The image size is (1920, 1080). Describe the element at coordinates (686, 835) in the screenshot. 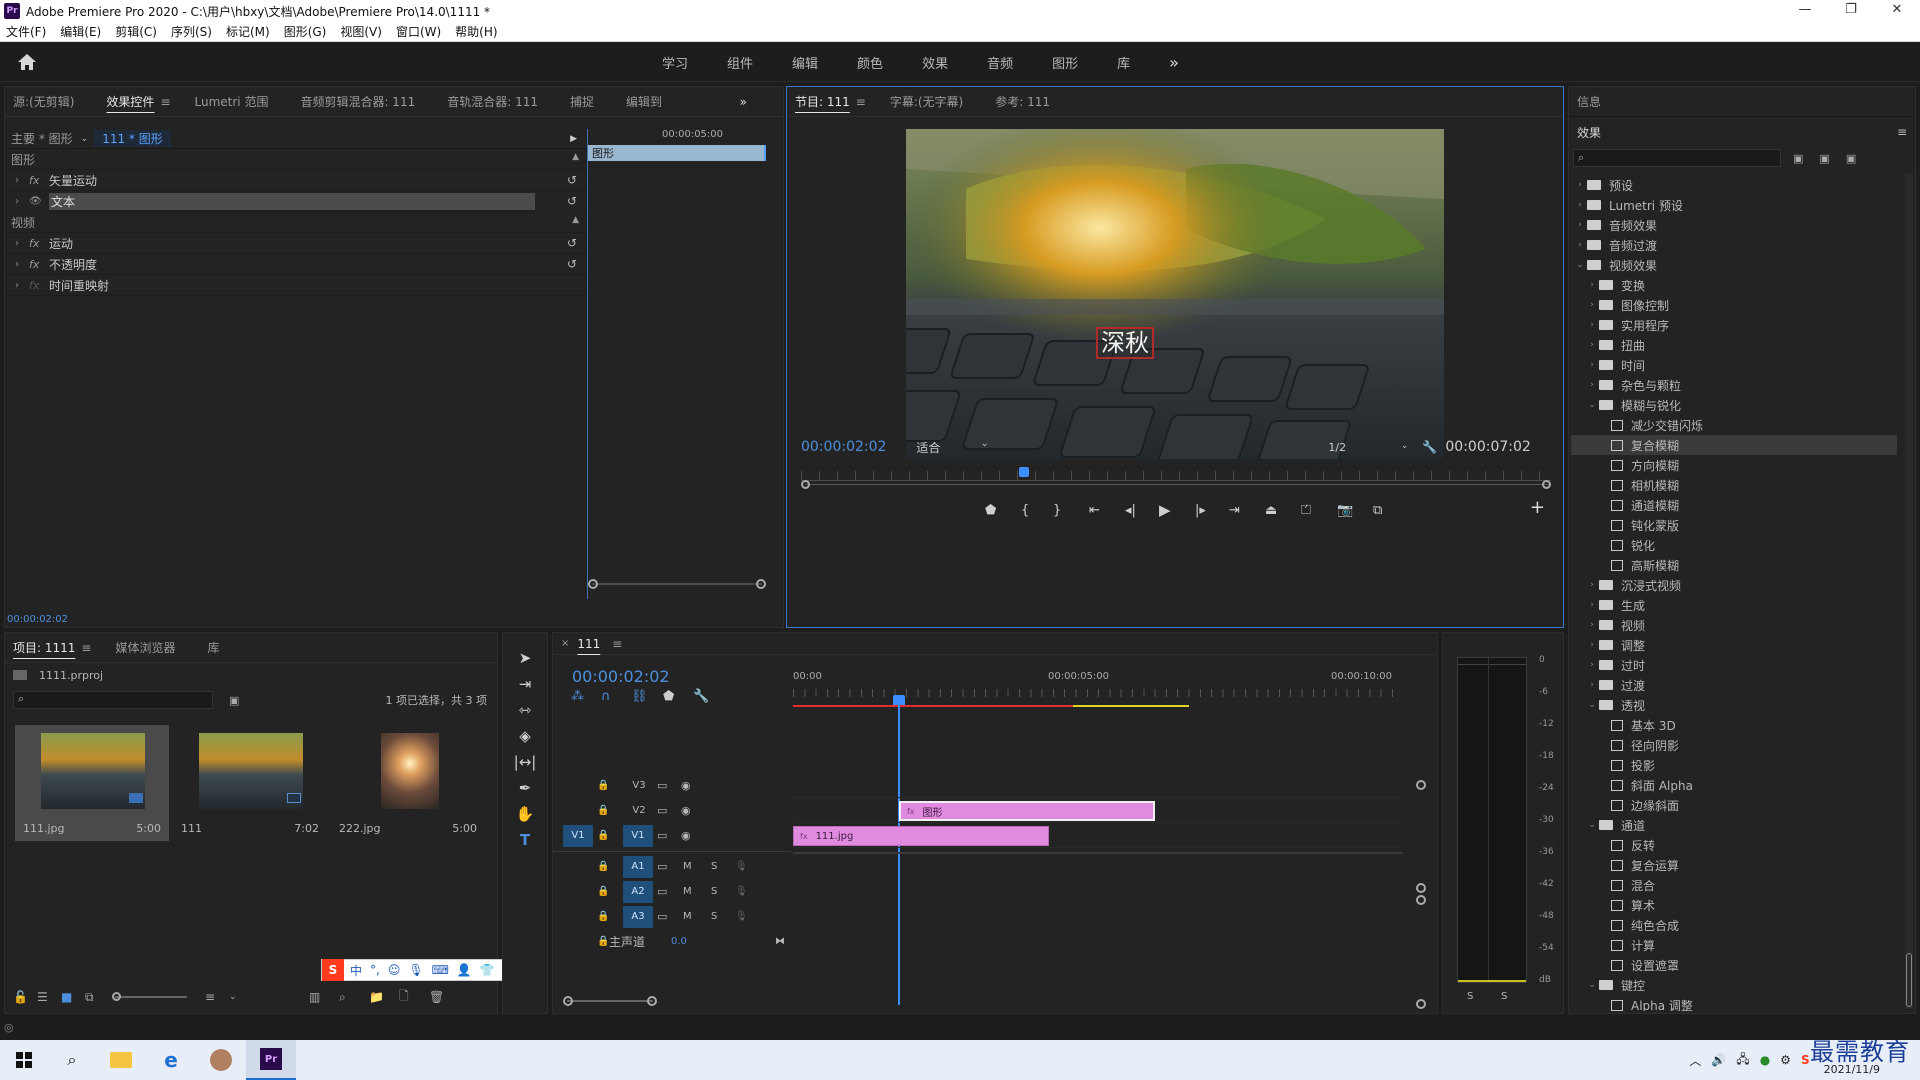

I see `eye-icon: ◉` at that location.